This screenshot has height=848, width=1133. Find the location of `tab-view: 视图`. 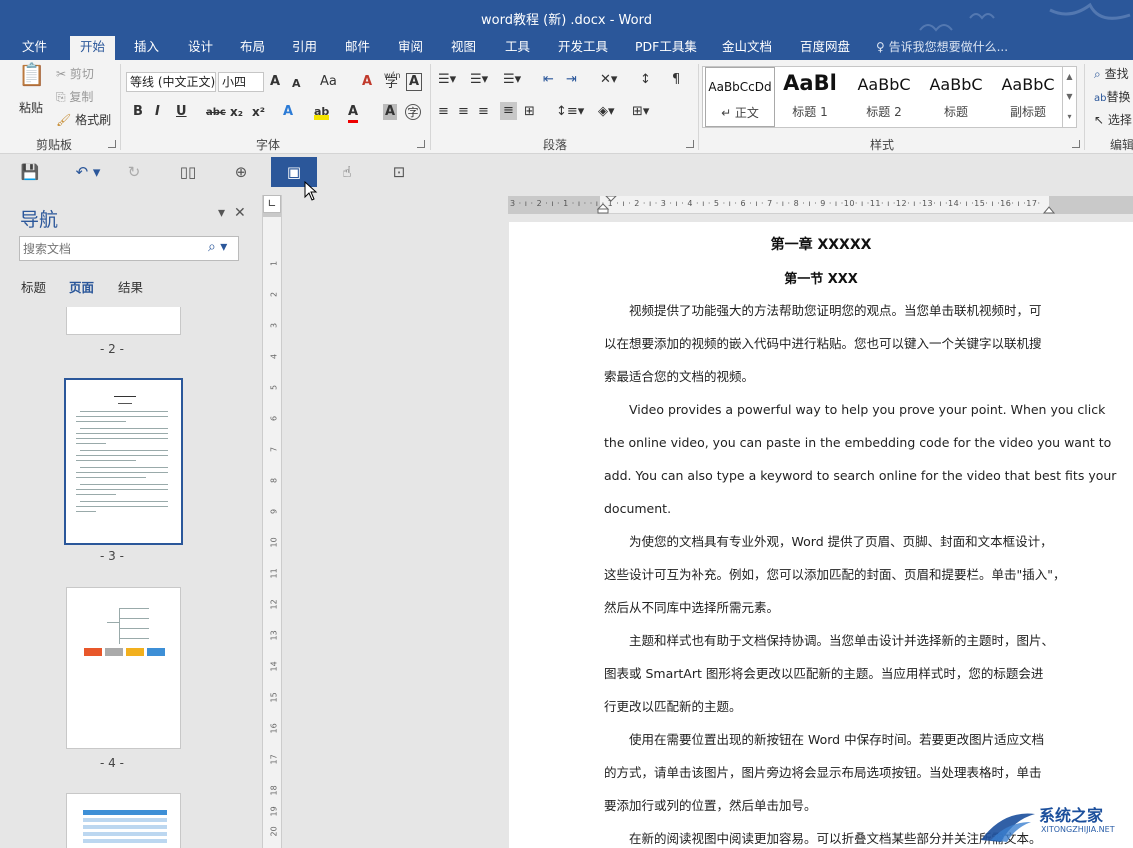

tab-view: 视图 is located at coordinates (463, 49).